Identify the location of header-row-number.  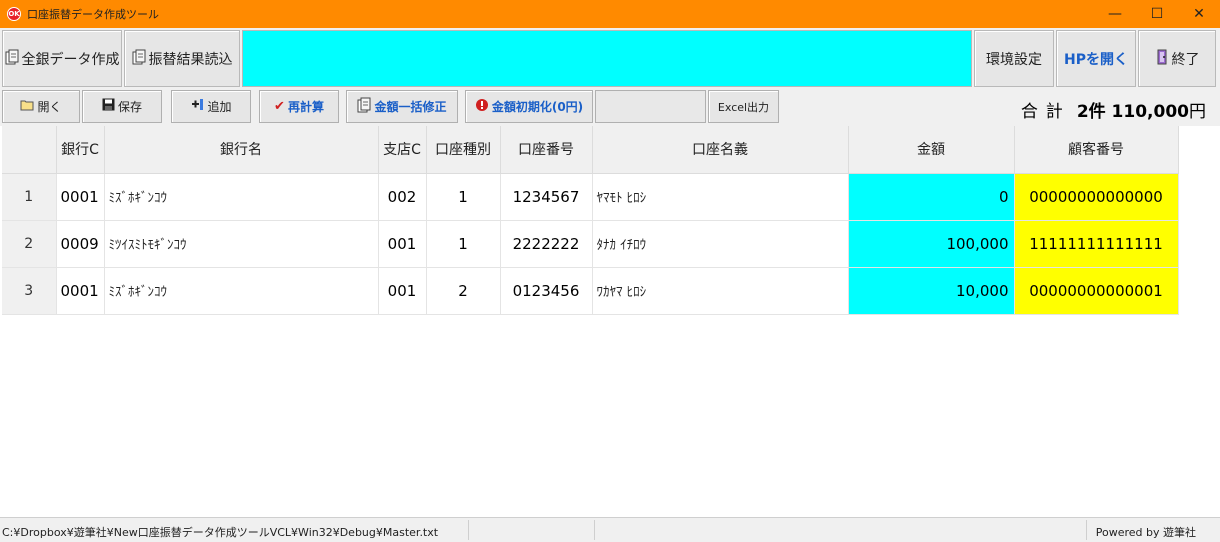
(29, 150).